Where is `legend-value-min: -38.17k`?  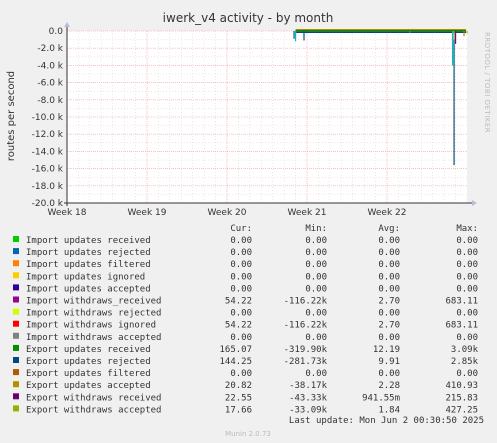
legend-value-min: -38.17k is located at coordinates (308, 386).